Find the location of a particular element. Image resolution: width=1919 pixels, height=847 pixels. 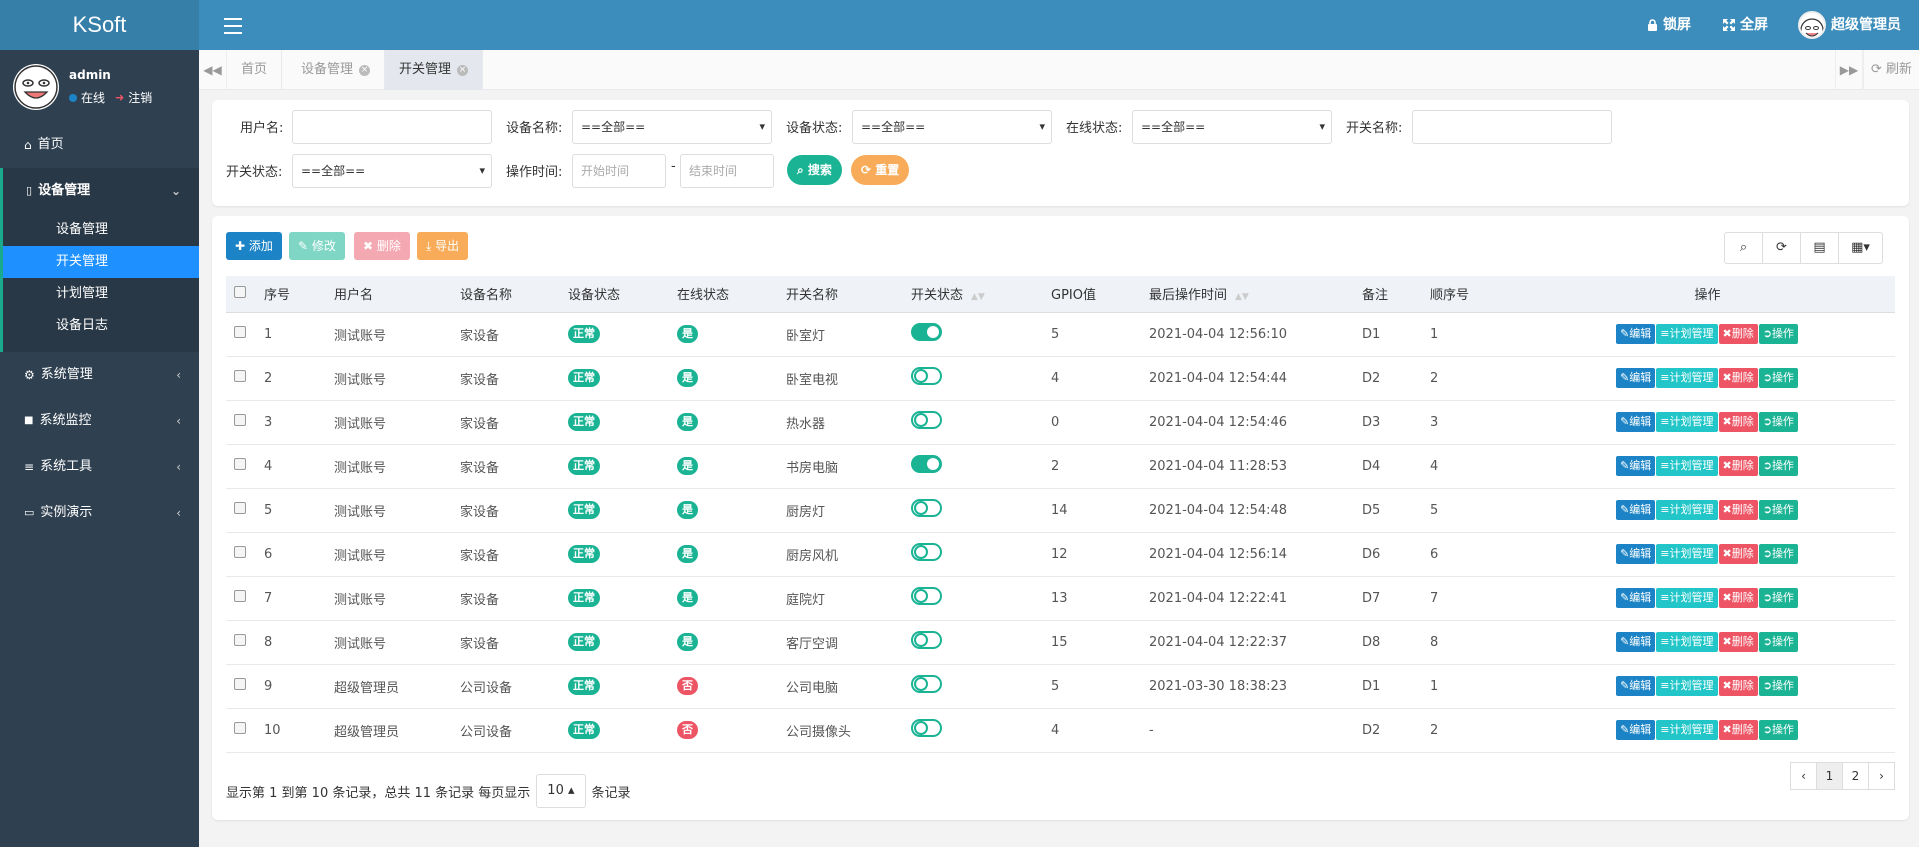

sidebar-subitem-plan: 计划管理 is located at coordinates (101, 294).